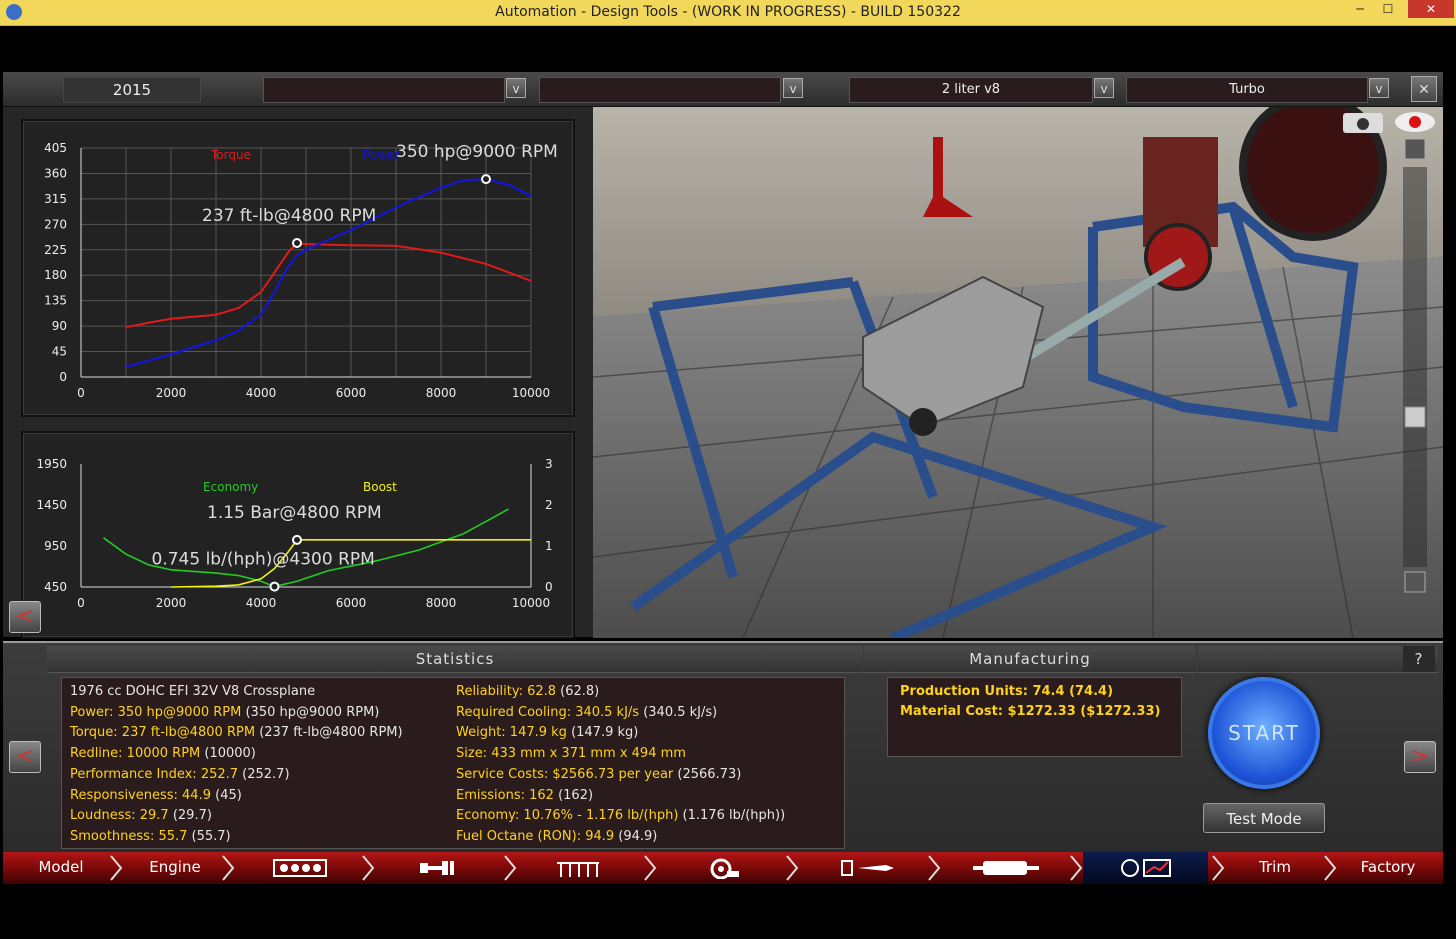  What do you see at coordinates (230, 487) in the screenshot?
I see `legend-economy: Economy` at bounding box center [230, 487].